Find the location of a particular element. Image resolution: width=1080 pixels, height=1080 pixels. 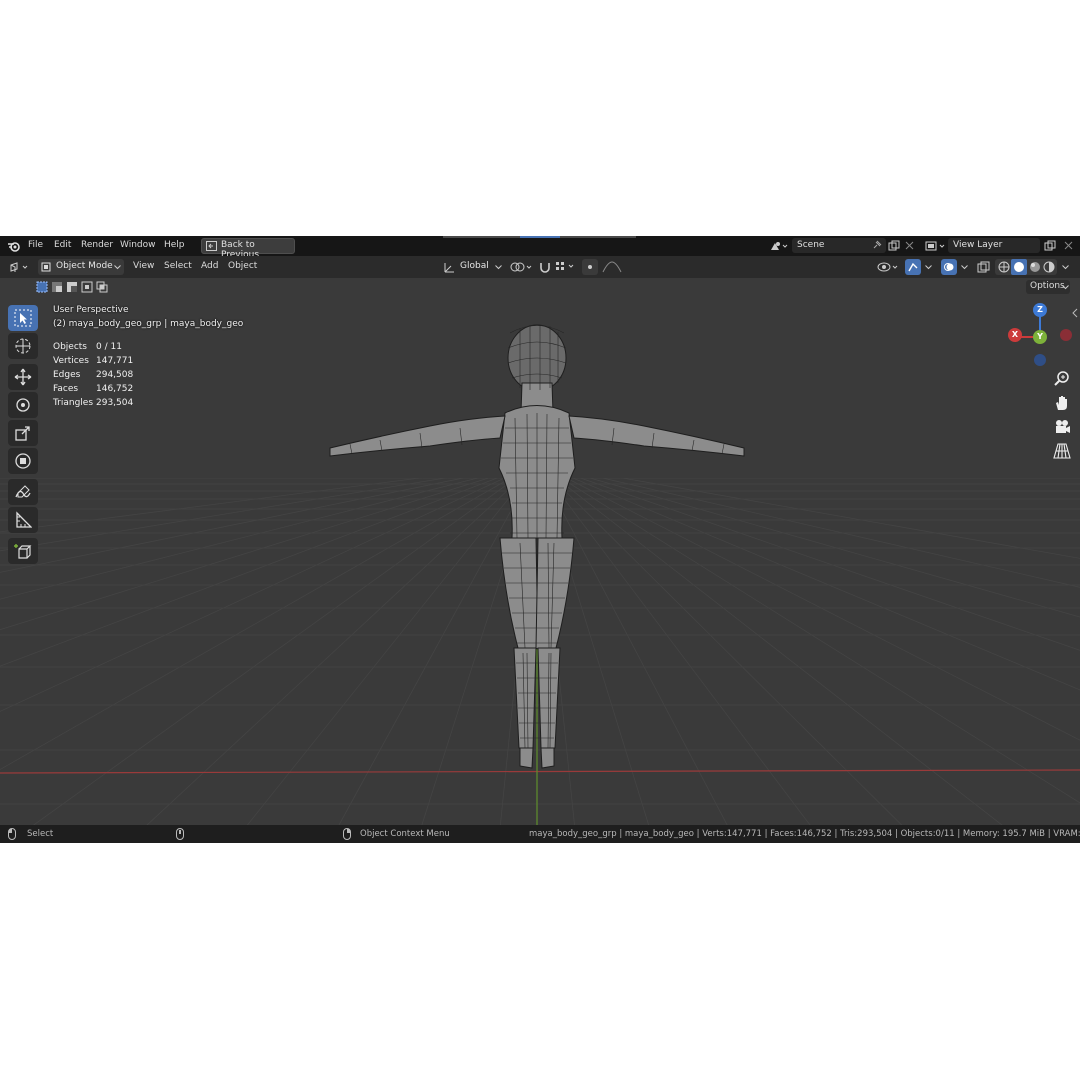

gizmo-y-axis: Y is located at coordinates (1040, 337).